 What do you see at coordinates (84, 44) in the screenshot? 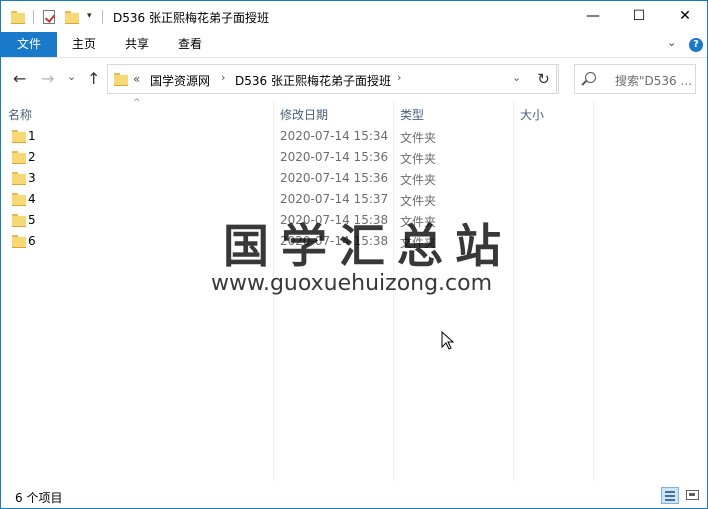
I see `tab-home: 主页` at bounding box center [84, 44].